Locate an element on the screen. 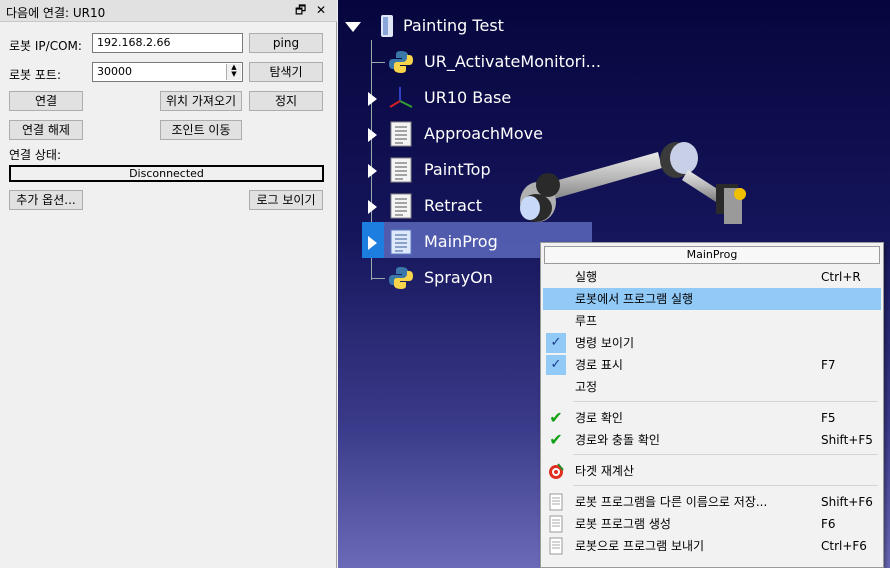 The image size is (890, 568). connect-button: 연결 is located at coordinates (46, 101).